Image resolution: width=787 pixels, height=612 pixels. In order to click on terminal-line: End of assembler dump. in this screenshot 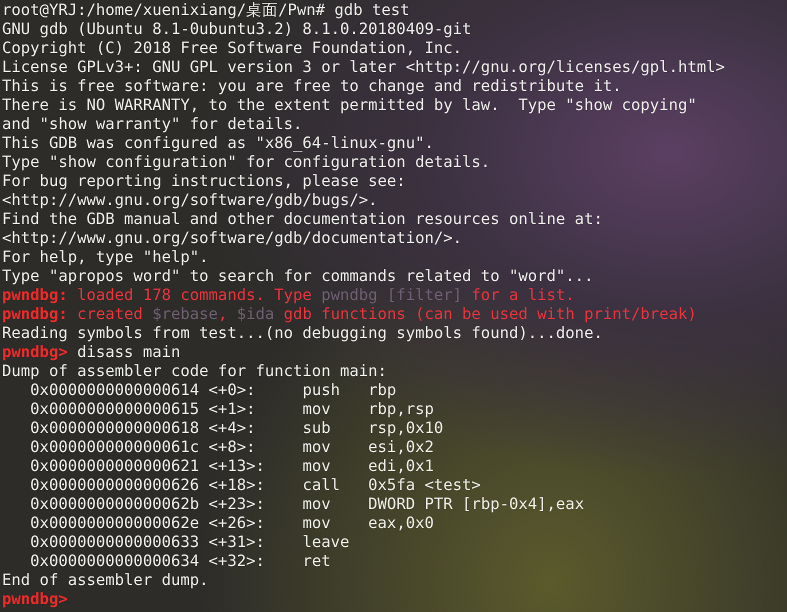, I will do `click(105, 580)`.